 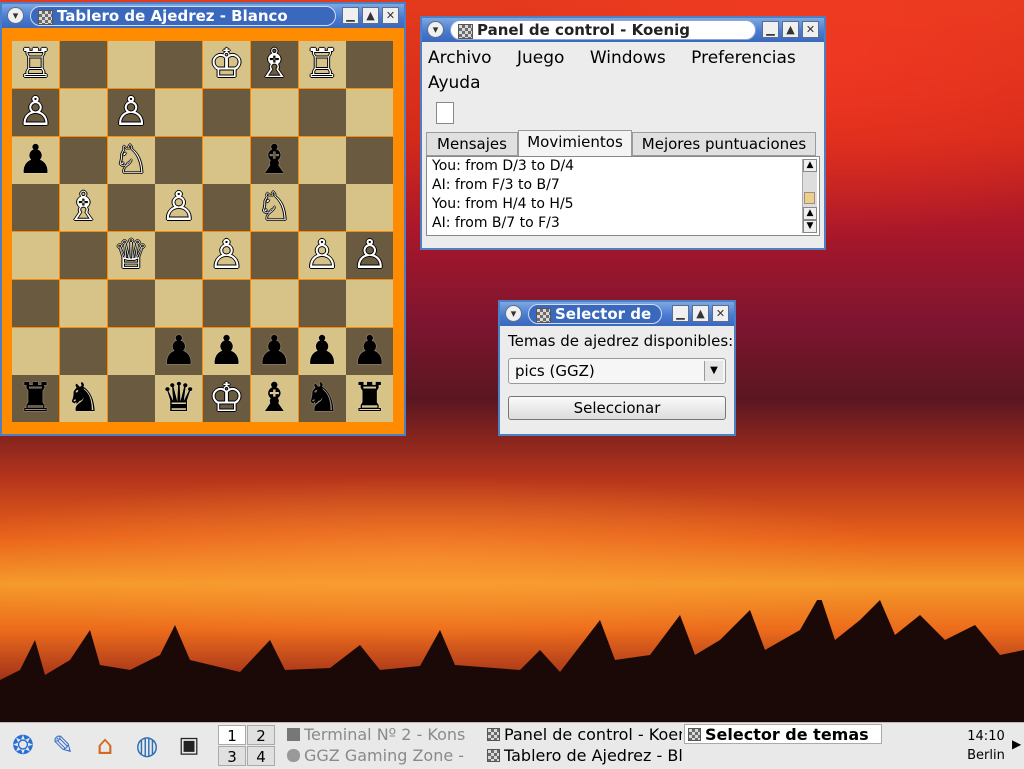 I want to click on menu-ayuda: Ayuda, so click(x=454, y=83).